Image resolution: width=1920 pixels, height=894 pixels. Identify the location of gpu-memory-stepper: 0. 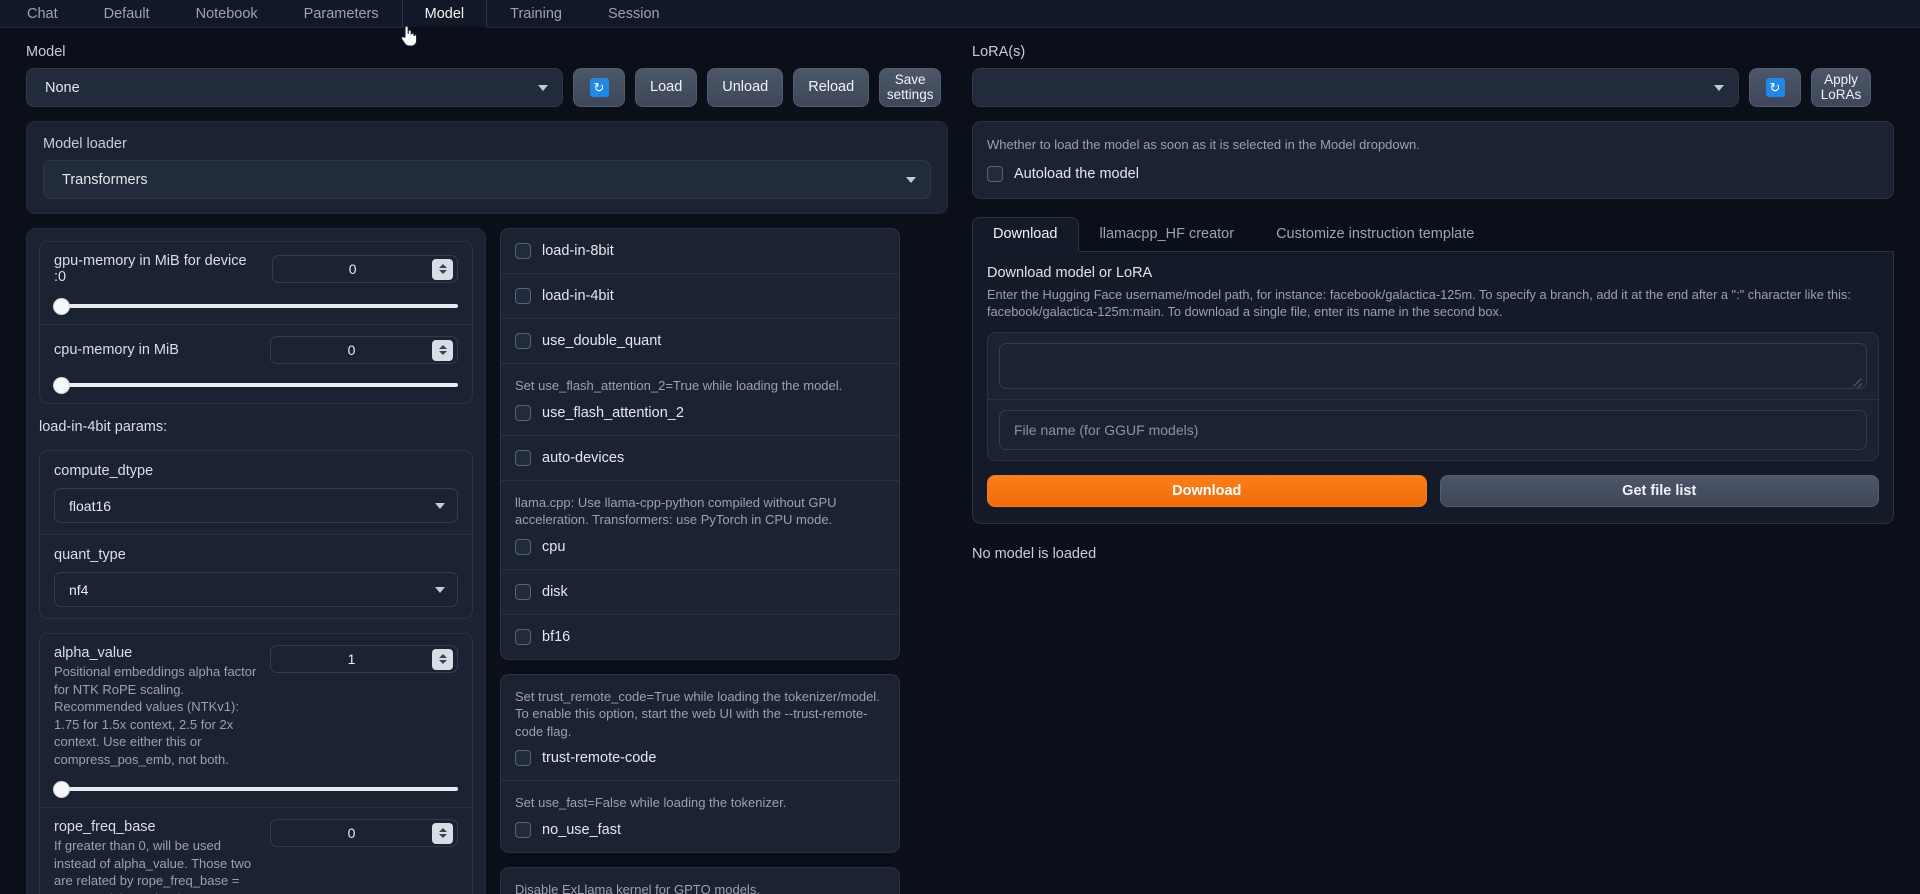
(365, 269).